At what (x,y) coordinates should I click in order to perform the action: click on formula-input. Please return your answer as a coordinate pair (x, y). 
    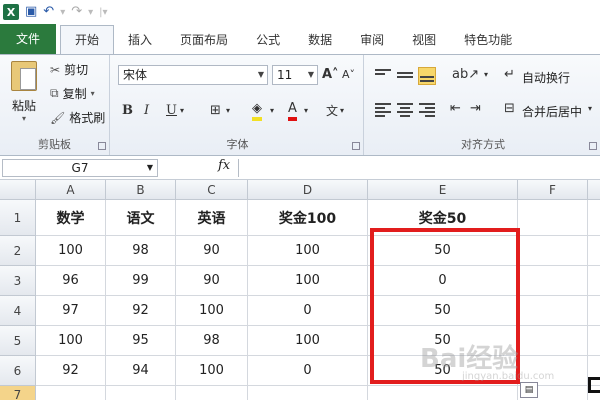
    Looking at the image, I should click on (419, 168).